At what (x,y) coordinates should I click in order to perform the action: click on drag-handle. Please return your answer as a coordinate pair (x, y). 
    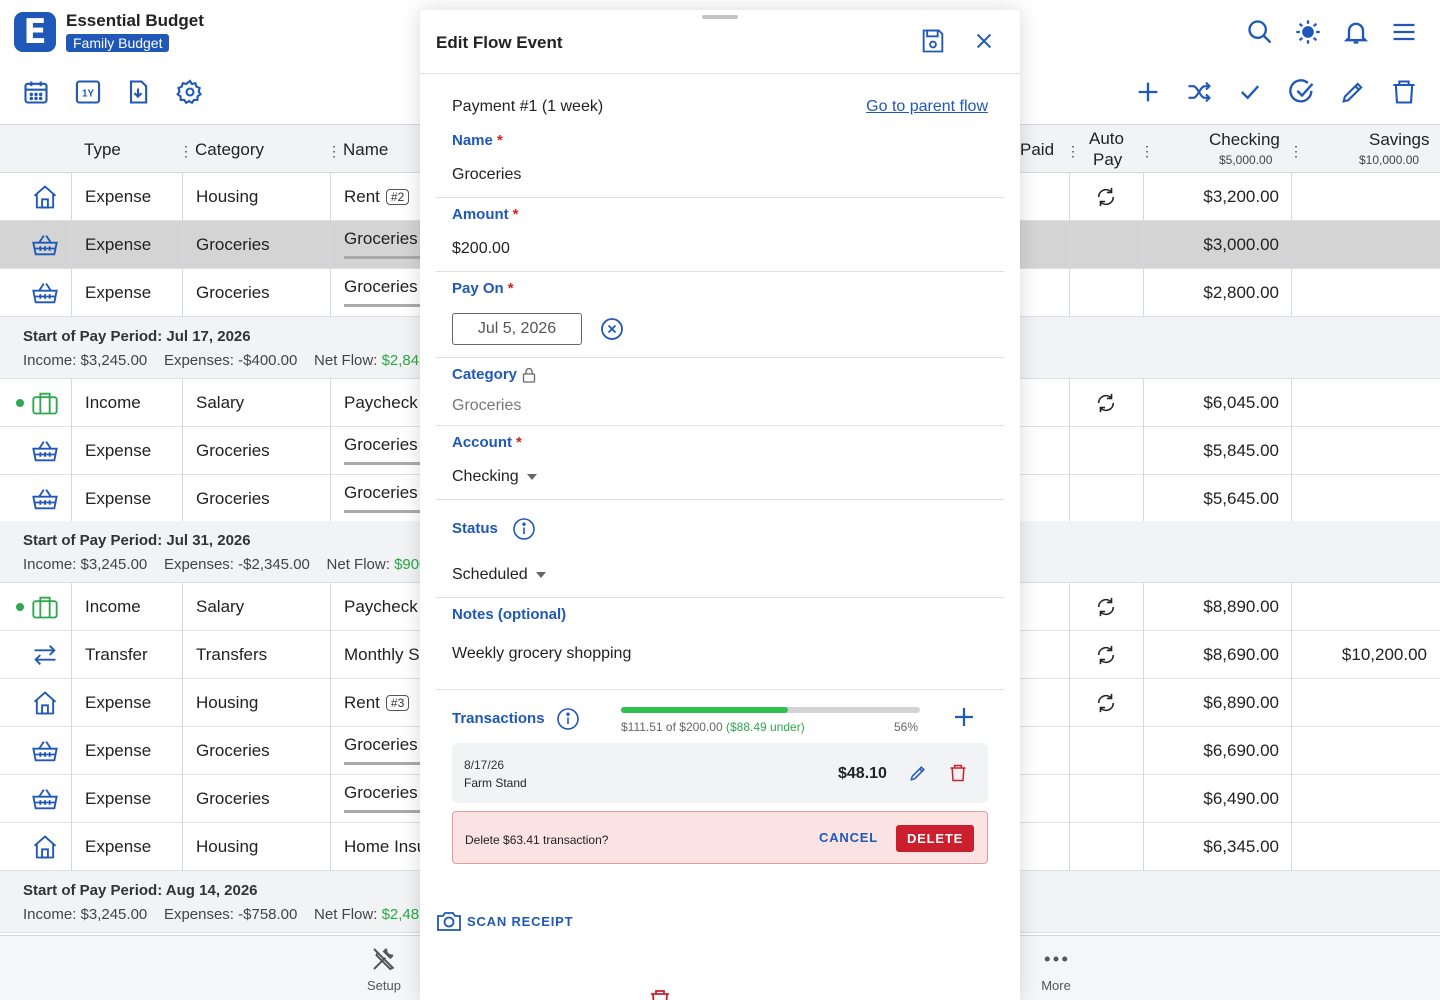
    Looking at the image, I should click on (720, 17).